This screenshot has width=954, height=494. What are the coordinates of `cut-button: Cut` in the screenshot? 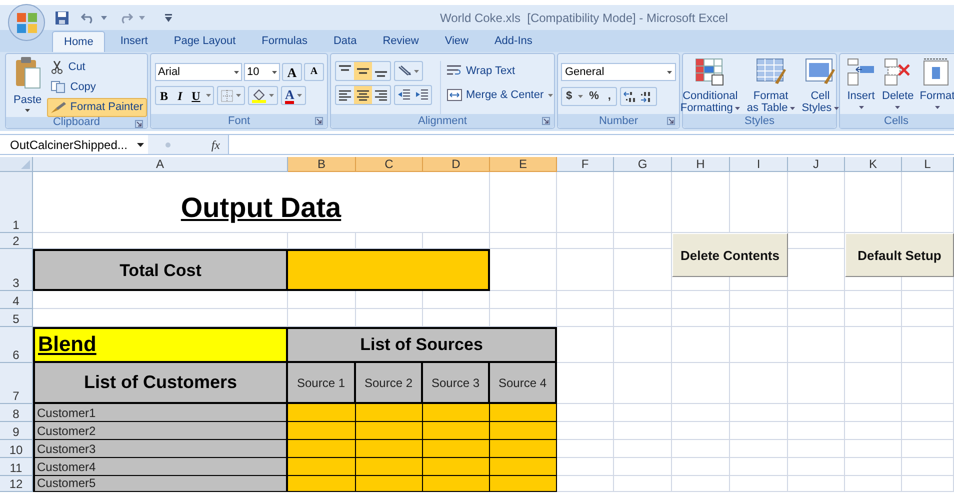 It's located at (97, 67).